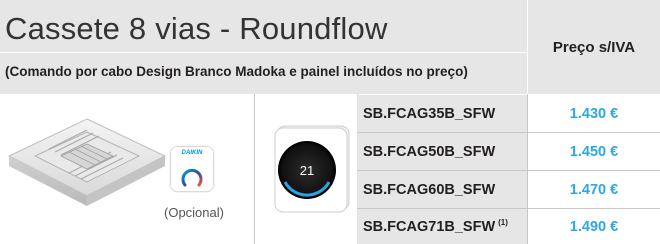  Describe the element at coordinates (263, 52) in the screenshot. I see `header-divider` at that location.